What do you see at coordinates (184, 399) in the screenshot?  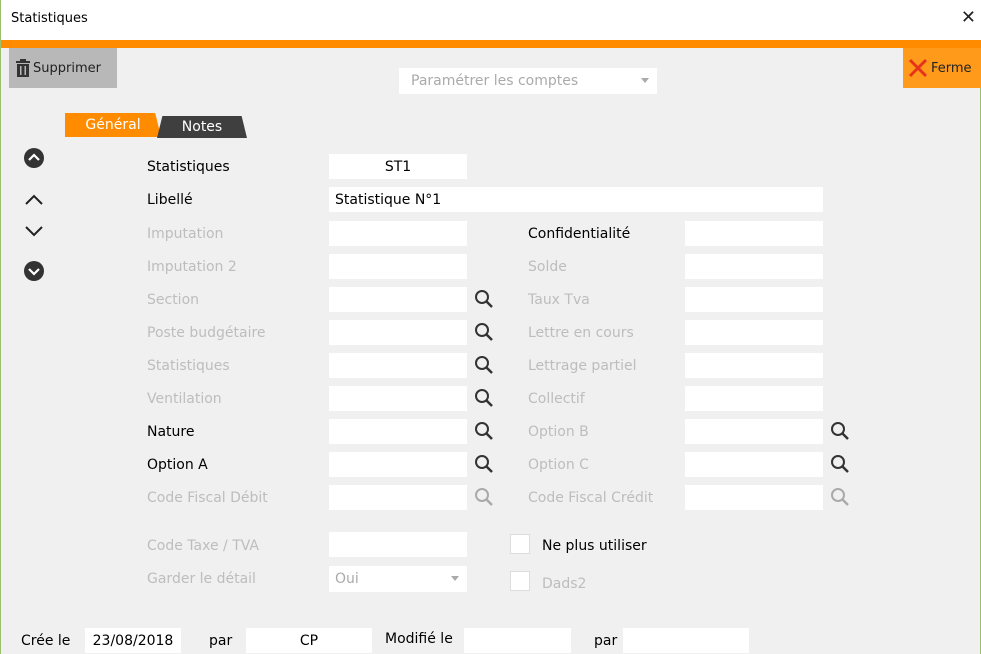 I see `ventilation-label: Ventilation` at bounding box center [184, 399].